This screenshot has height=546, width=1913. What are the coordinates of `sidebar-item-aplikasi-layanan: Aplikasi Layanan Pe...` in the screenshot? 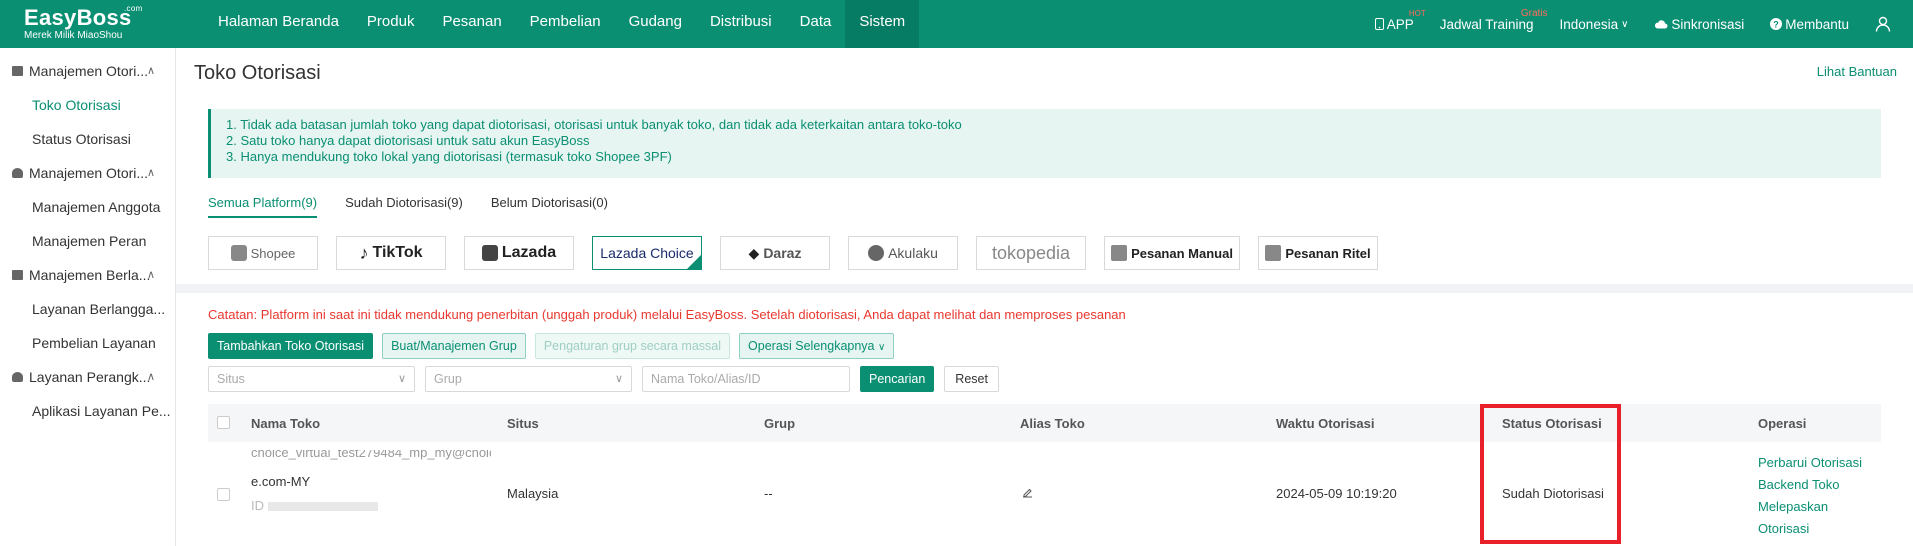 It's located at (87, 411).